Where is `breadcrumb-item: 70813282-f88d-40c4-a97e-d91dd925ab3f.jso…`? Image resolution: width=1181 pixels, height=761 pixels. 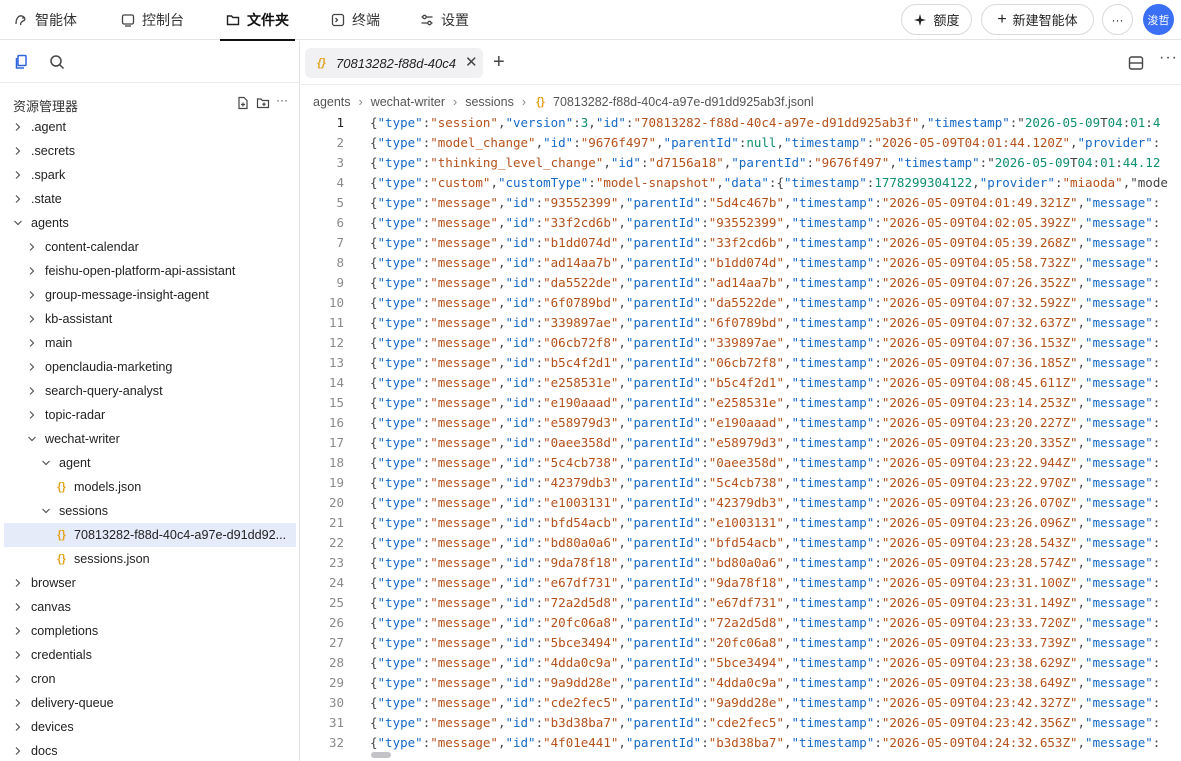 breadcrumb-item: 70813282-f88d-40c4-a97e-d91dd925ab3f.jso… is located at coordinates (683, 102).